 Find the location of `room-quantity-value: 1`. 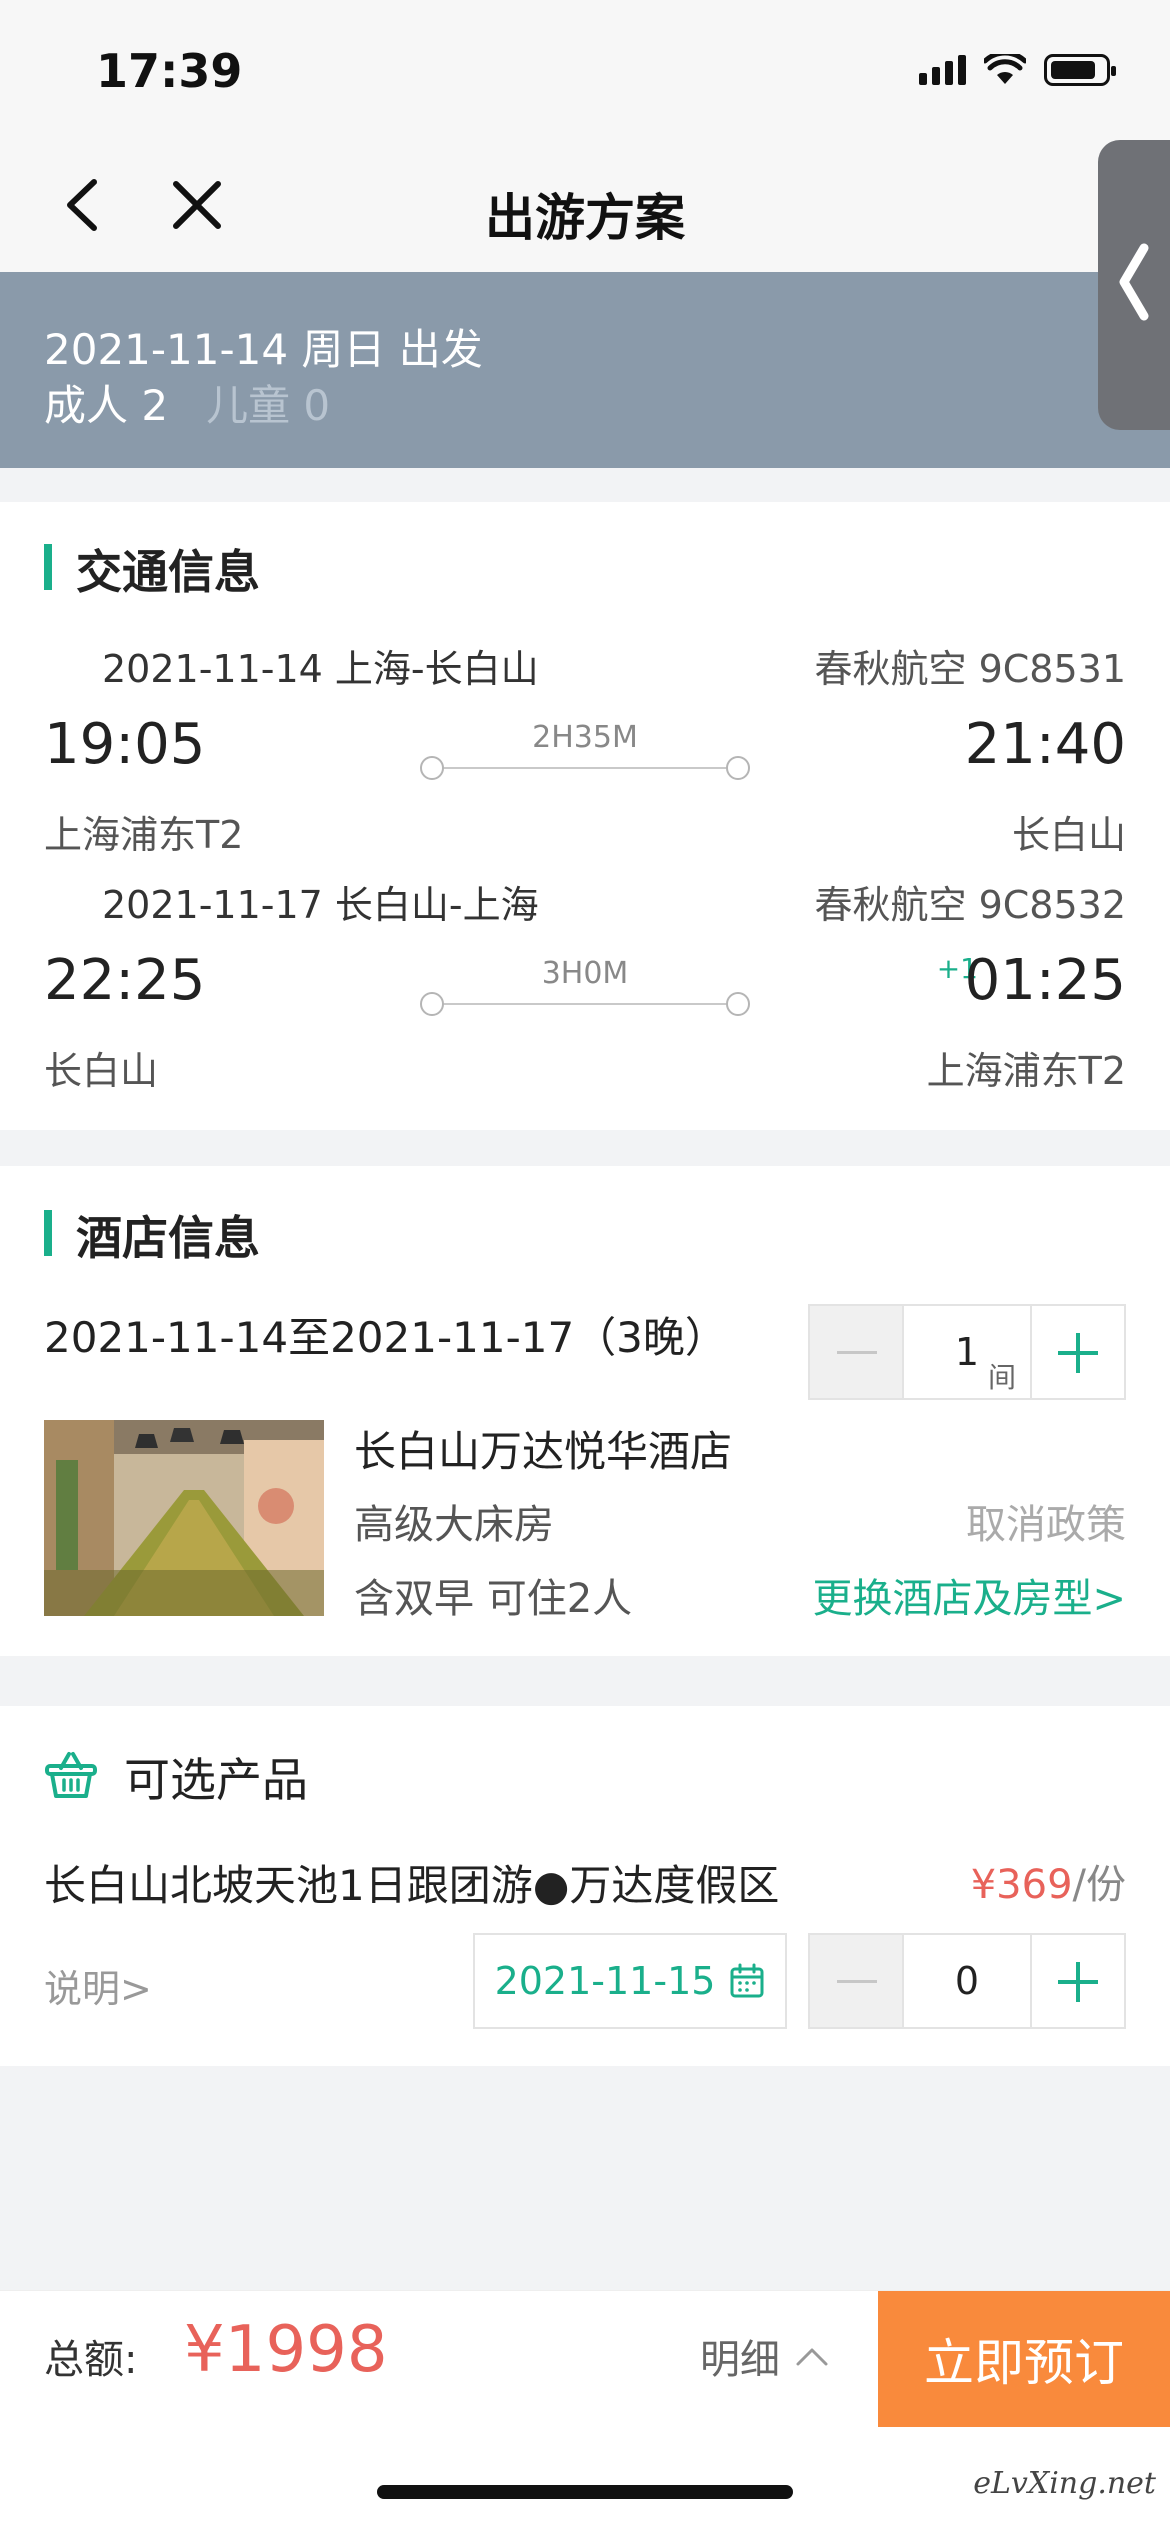

room-quantity-value: 1 is located at coordinates (967, 1352).